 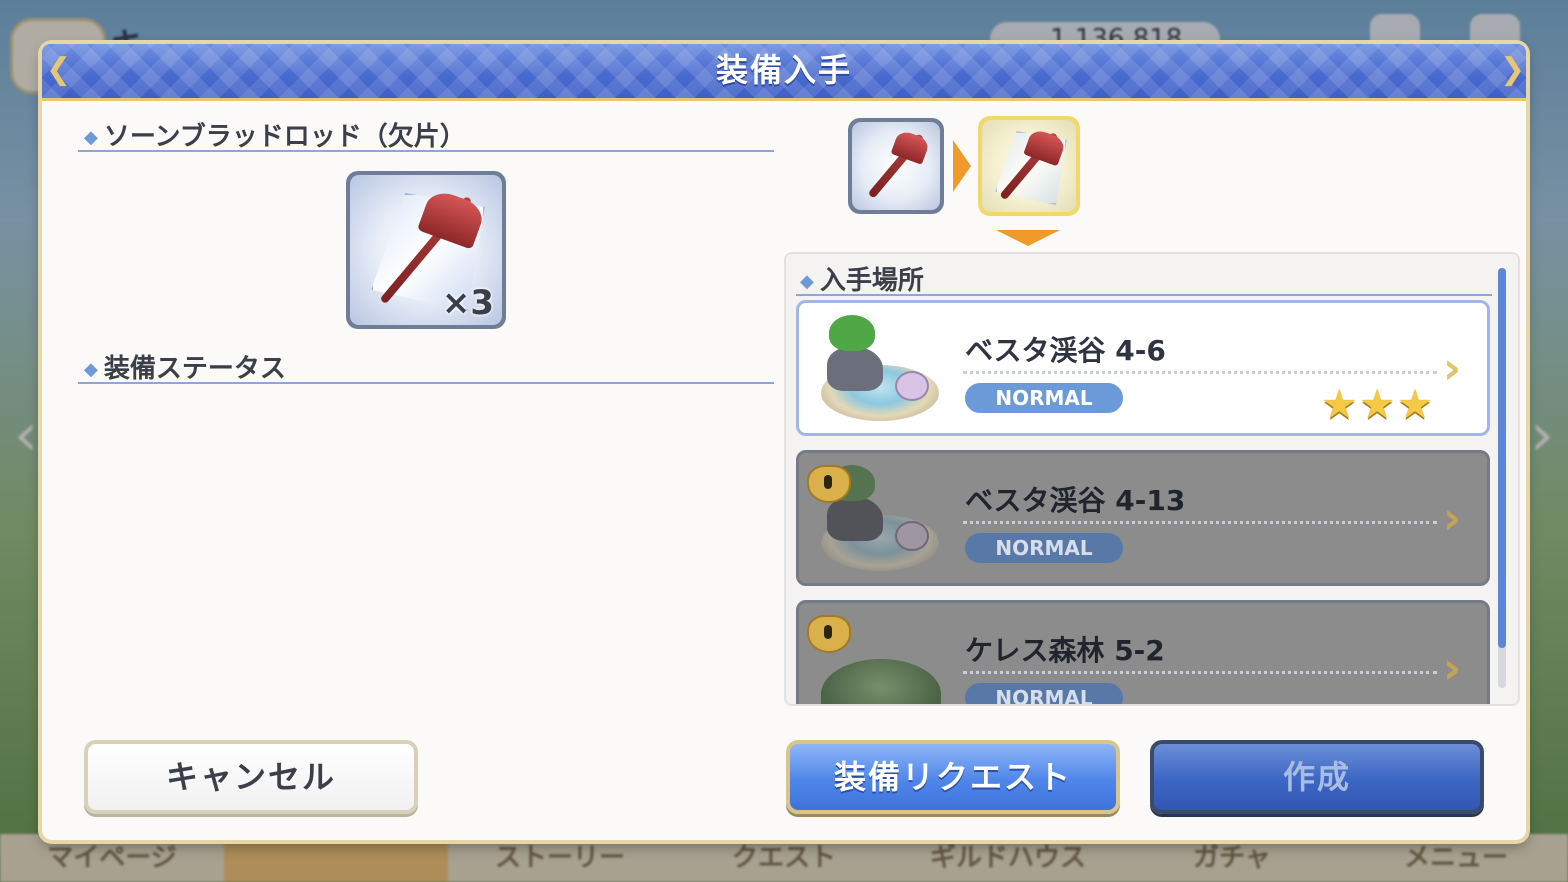 I want to click on scrollbar, so click(x=1502, y=478).